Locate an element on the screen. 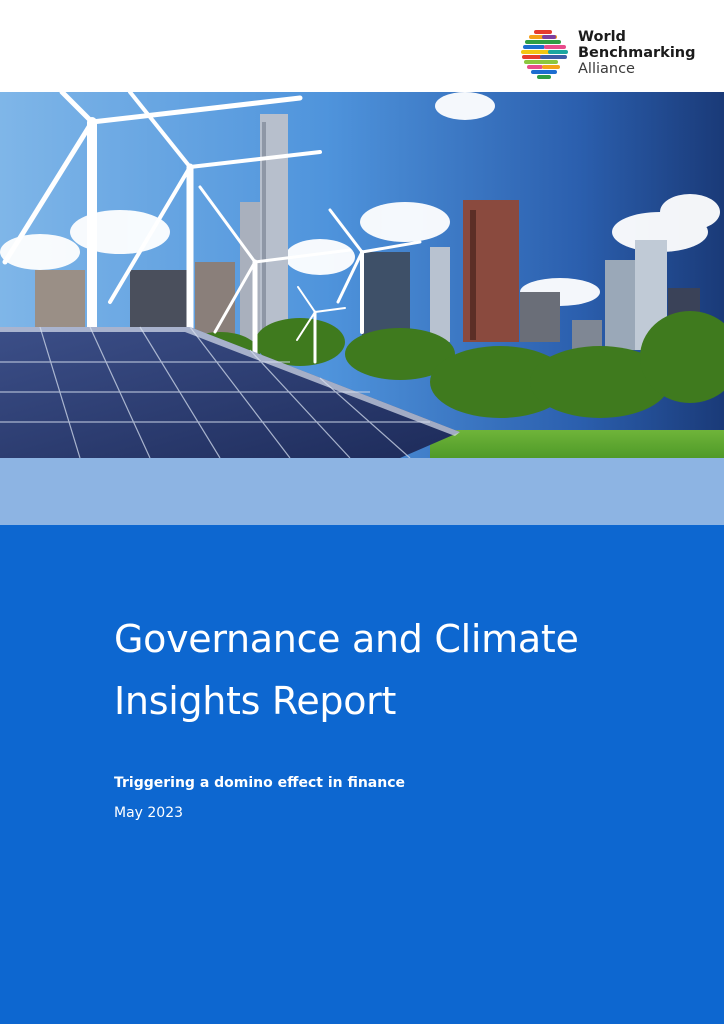 The image size is (724, 1024). wba-logo: World Benchmarking Alliance is located at coordinates (615, 54).